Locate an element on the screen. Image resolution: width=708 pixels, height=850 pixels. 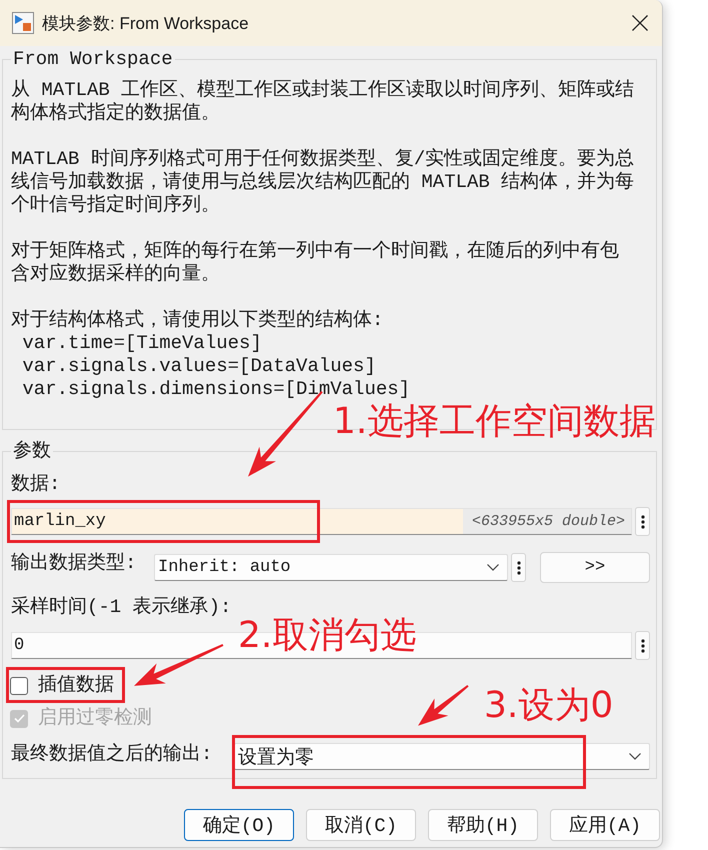
field-label: 最终数据值之后的输出: is located at coordinates (112, 754).